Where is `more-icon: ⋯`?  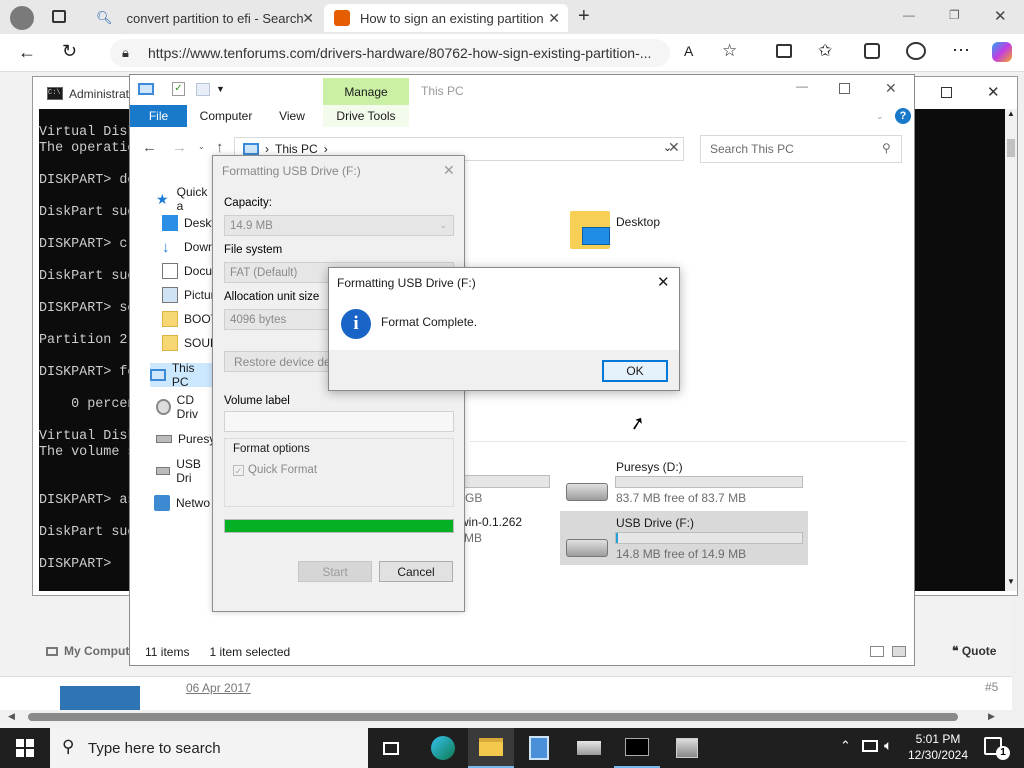
more-icon: ⋯ is located at coordinates (961, 50).